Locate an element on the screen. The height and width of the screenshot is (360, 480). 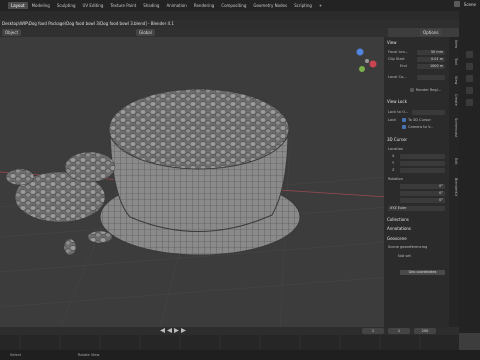
navigation-gizmo is located at coordinates (366, 60).